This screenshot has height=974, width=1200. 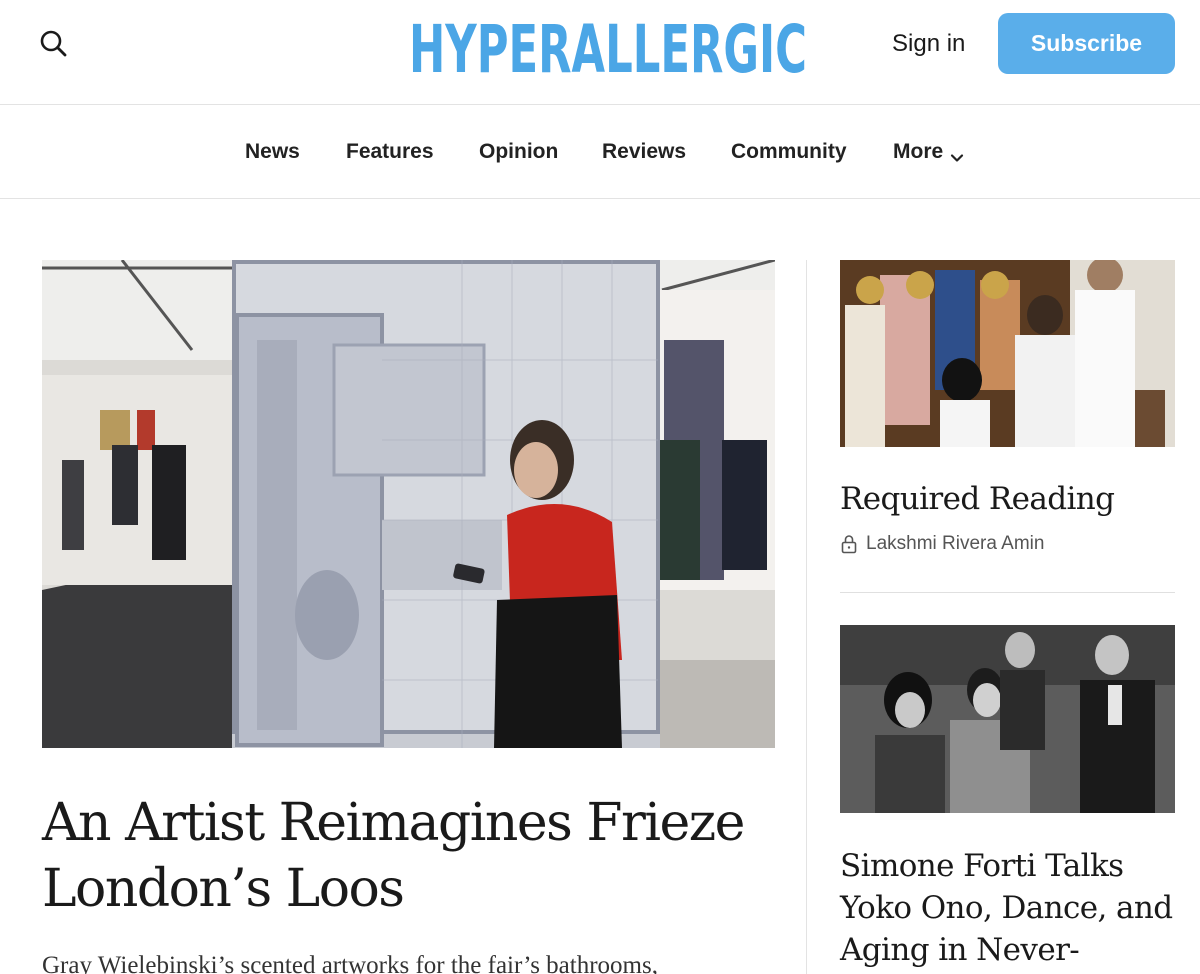 I want to click on site-logo: HYPERALLERGIC, so click(x=608, y=44).